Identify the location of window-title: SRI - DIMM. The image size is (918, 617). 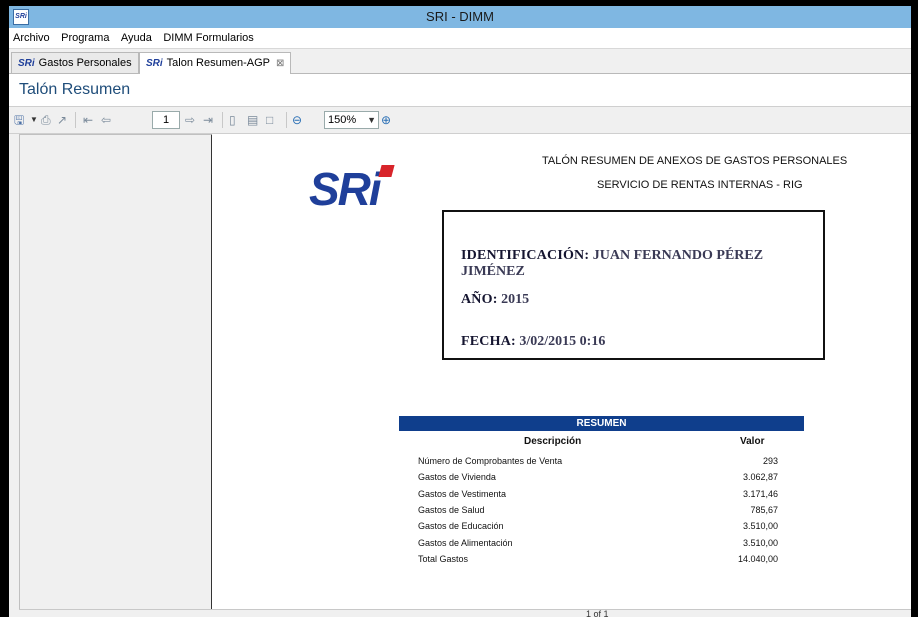
(460, 16).